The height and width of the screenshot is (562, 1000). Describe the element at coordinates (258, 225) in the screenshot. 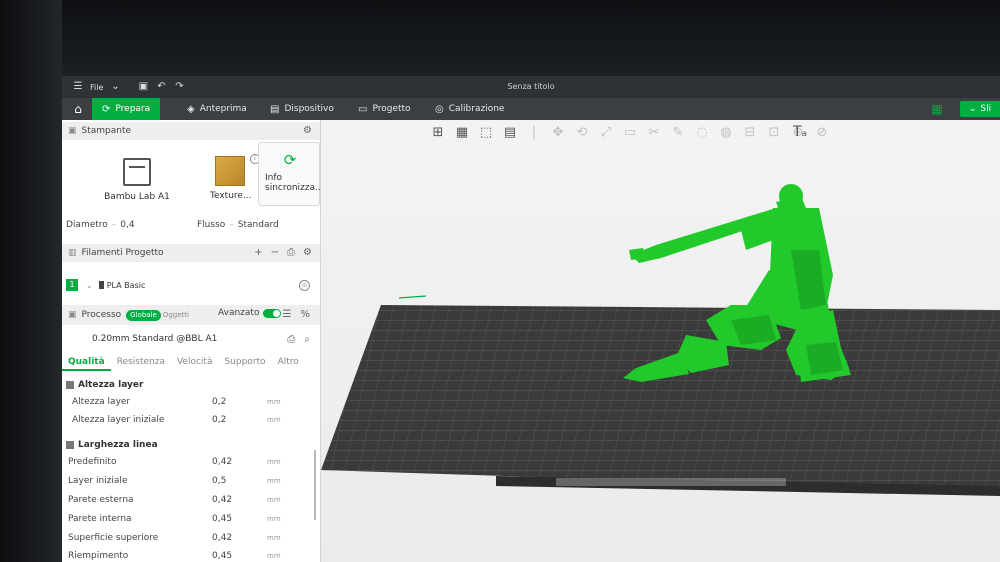

I see `flow-value: Standard` at that location.